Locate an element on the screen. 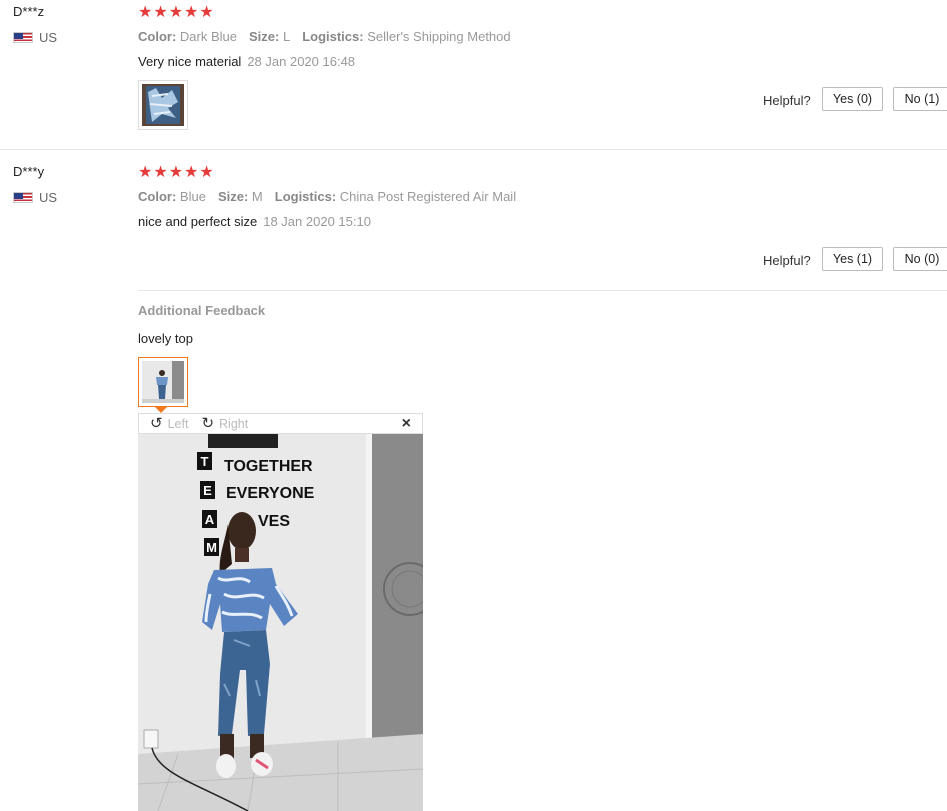 This screenshot has width=947, height=811. review-photo is located at coordinates (163, 105).